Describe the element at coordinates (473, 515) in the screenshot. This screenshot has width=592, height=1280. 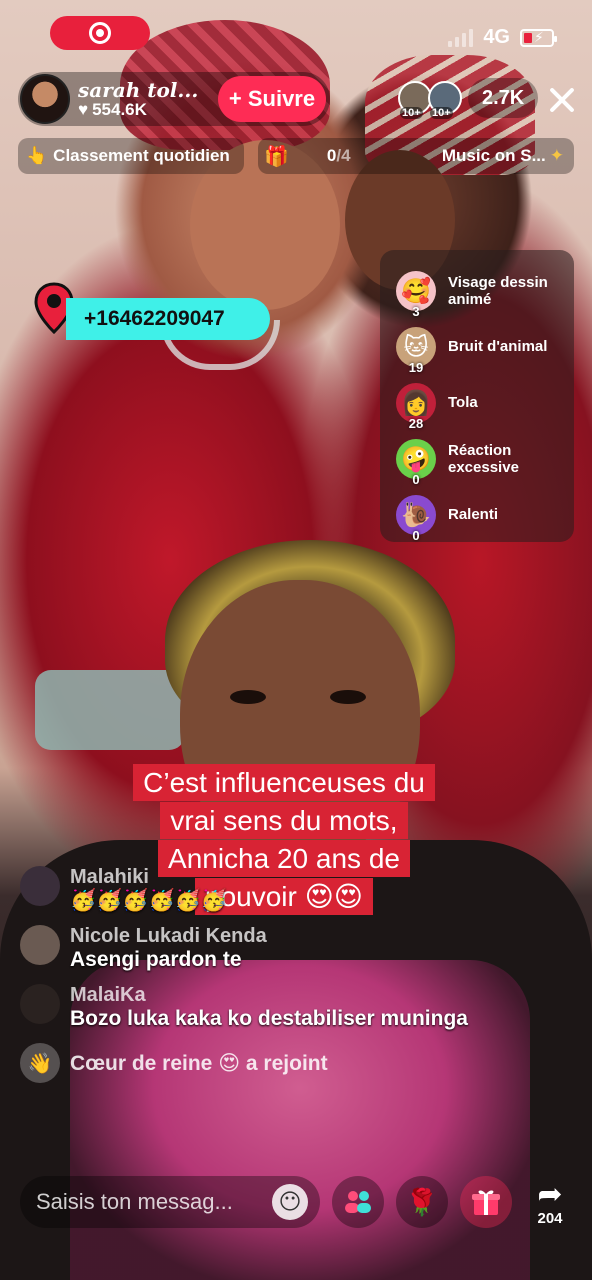
I see `effect-label: Ralenti` at that location.